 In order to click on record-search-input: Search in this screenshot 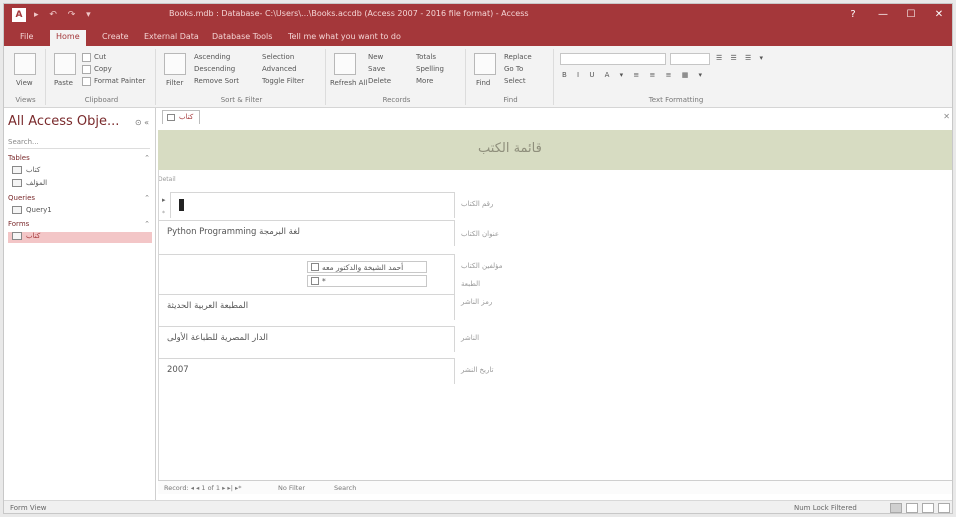, I will do `click(345, 488)`.